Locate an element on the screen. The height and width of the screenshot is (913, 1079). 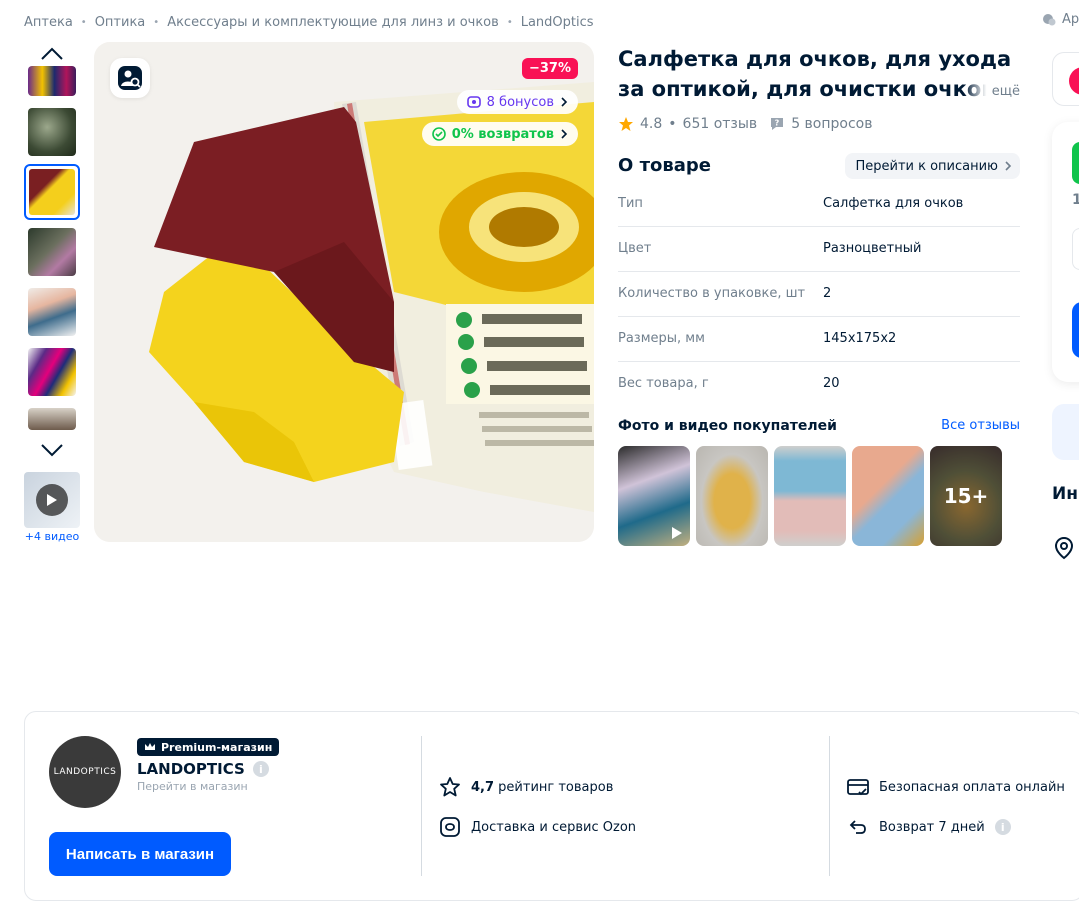
premium-label: Premium-магазин is located at coordinates (217, 747).